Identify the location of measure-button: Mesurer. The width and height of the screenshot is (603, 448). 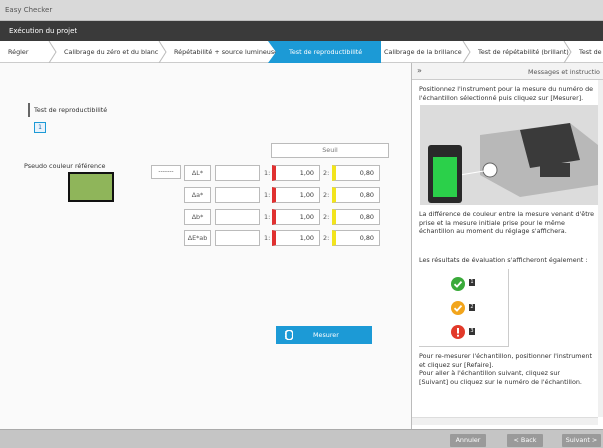
(324, 335).